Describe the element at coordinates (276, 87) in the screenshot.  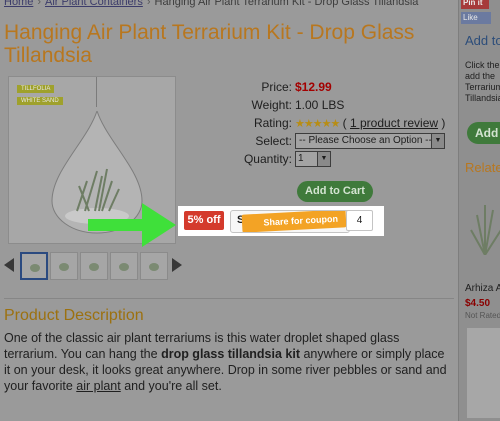
I see `price-label: Price:` at that location.